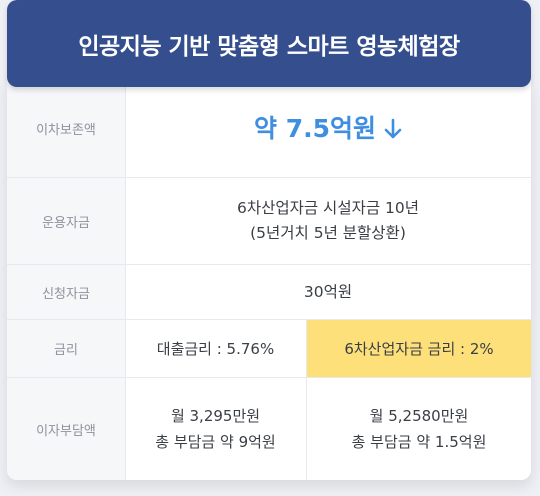 The height and width of the screenshot is (496, 540). Describe the element at coordinates (66, 350) in the screenshot. I see `row-label: 금리` at that location.